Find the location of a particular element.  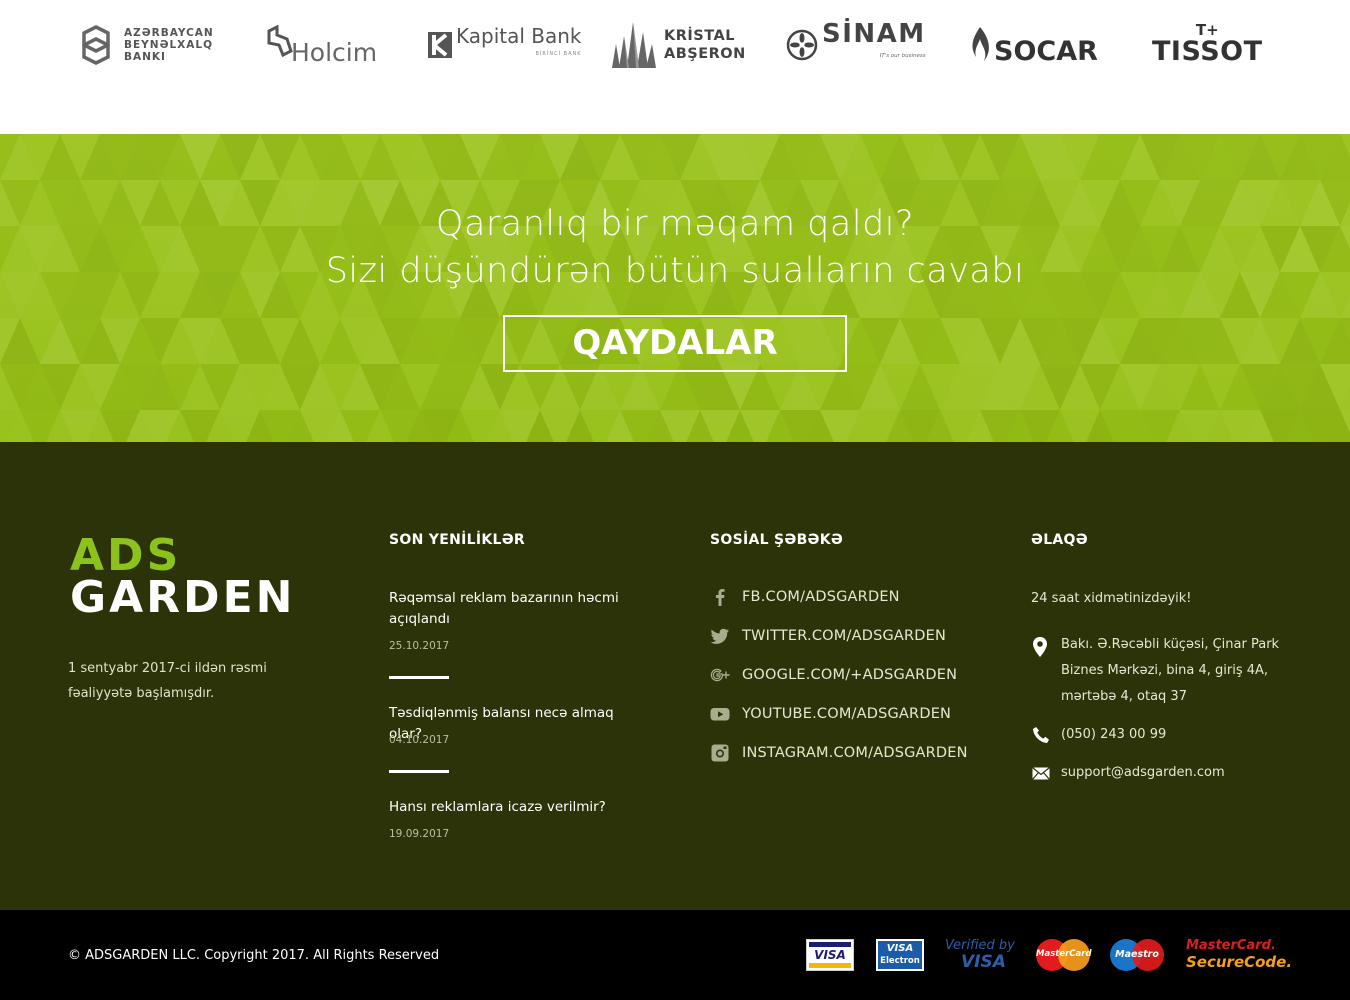

instagram-icon is located at coordinates (720, 753).